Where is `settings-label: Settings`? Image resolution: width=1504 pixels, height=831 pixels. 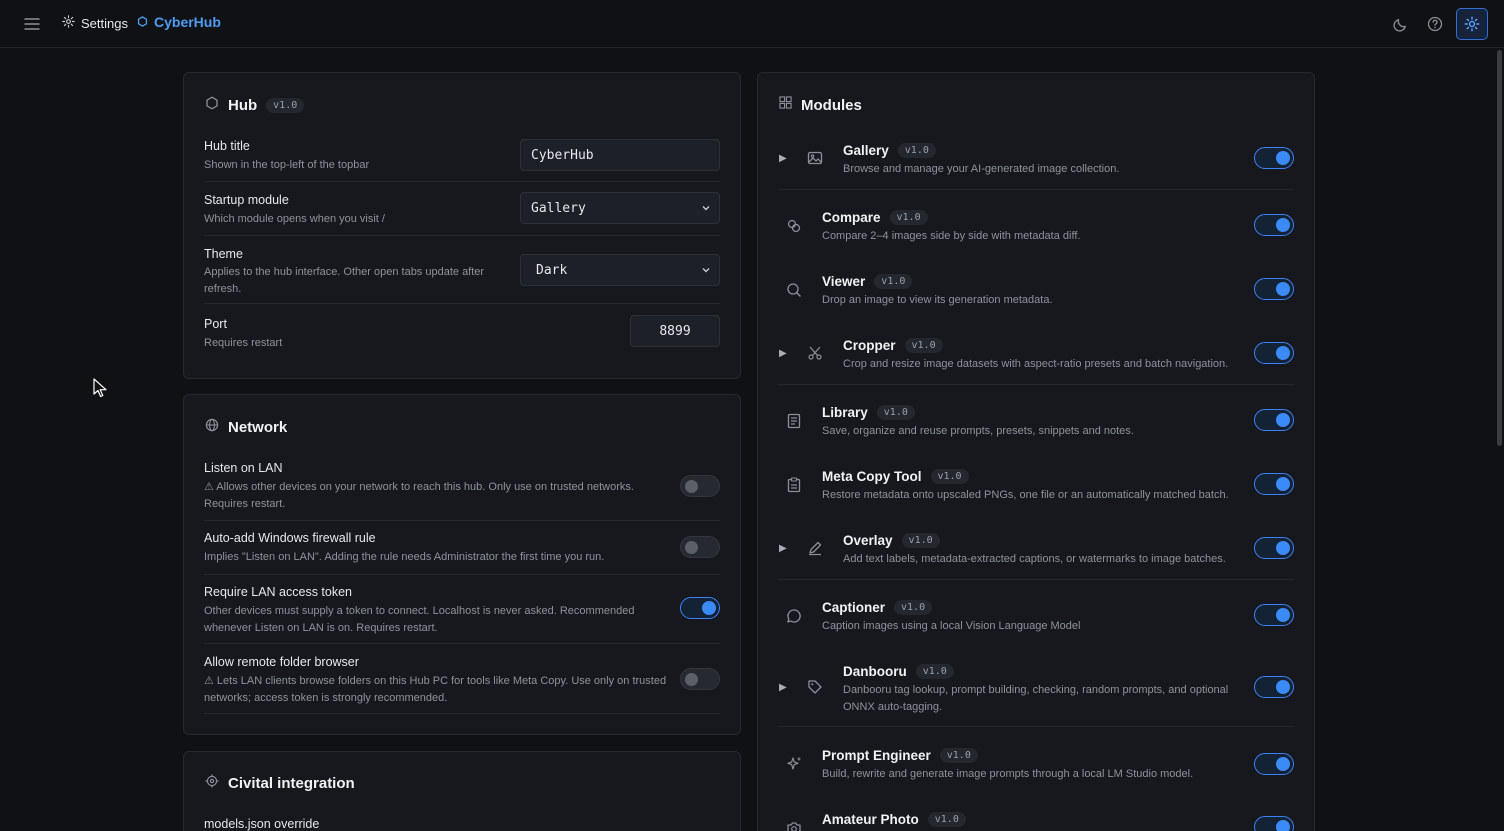
settings-label: Settings is located at coordinates (104, 23).